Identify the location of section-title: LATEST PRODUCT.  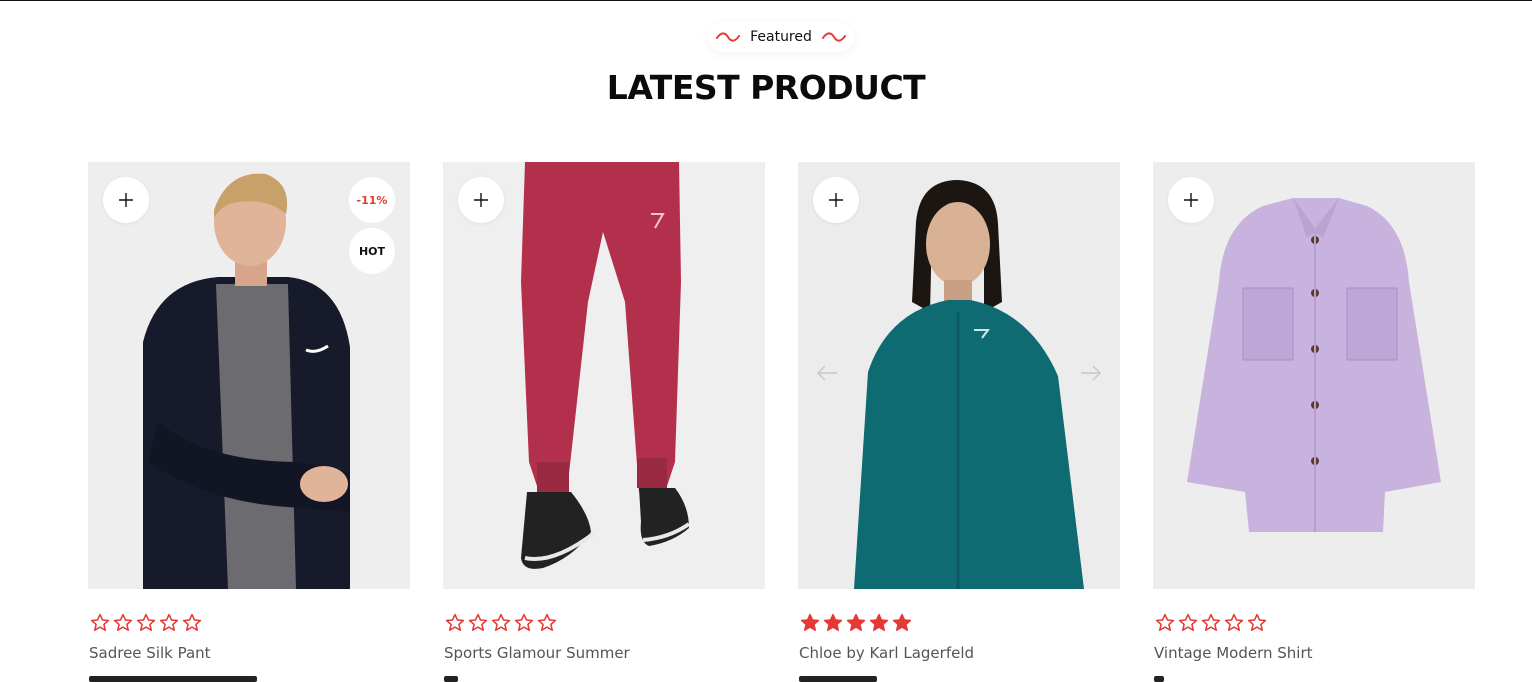
(766, 87).